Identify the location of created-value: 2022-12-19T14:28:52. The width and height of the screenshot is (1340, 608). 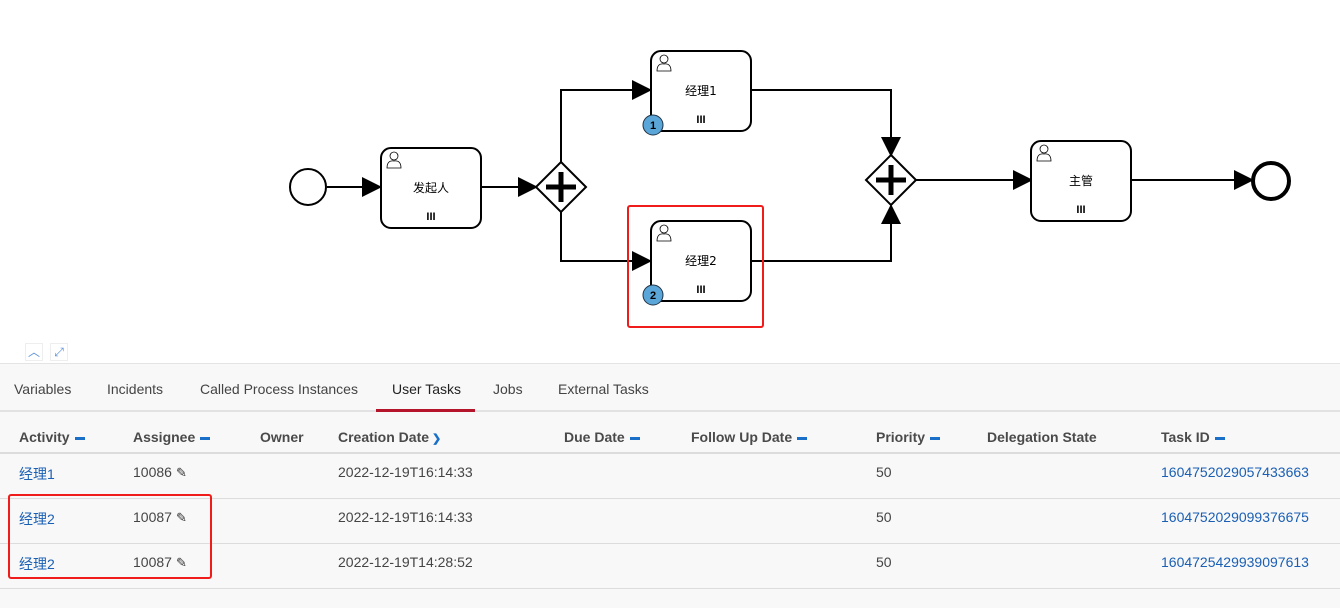
(405, 562).